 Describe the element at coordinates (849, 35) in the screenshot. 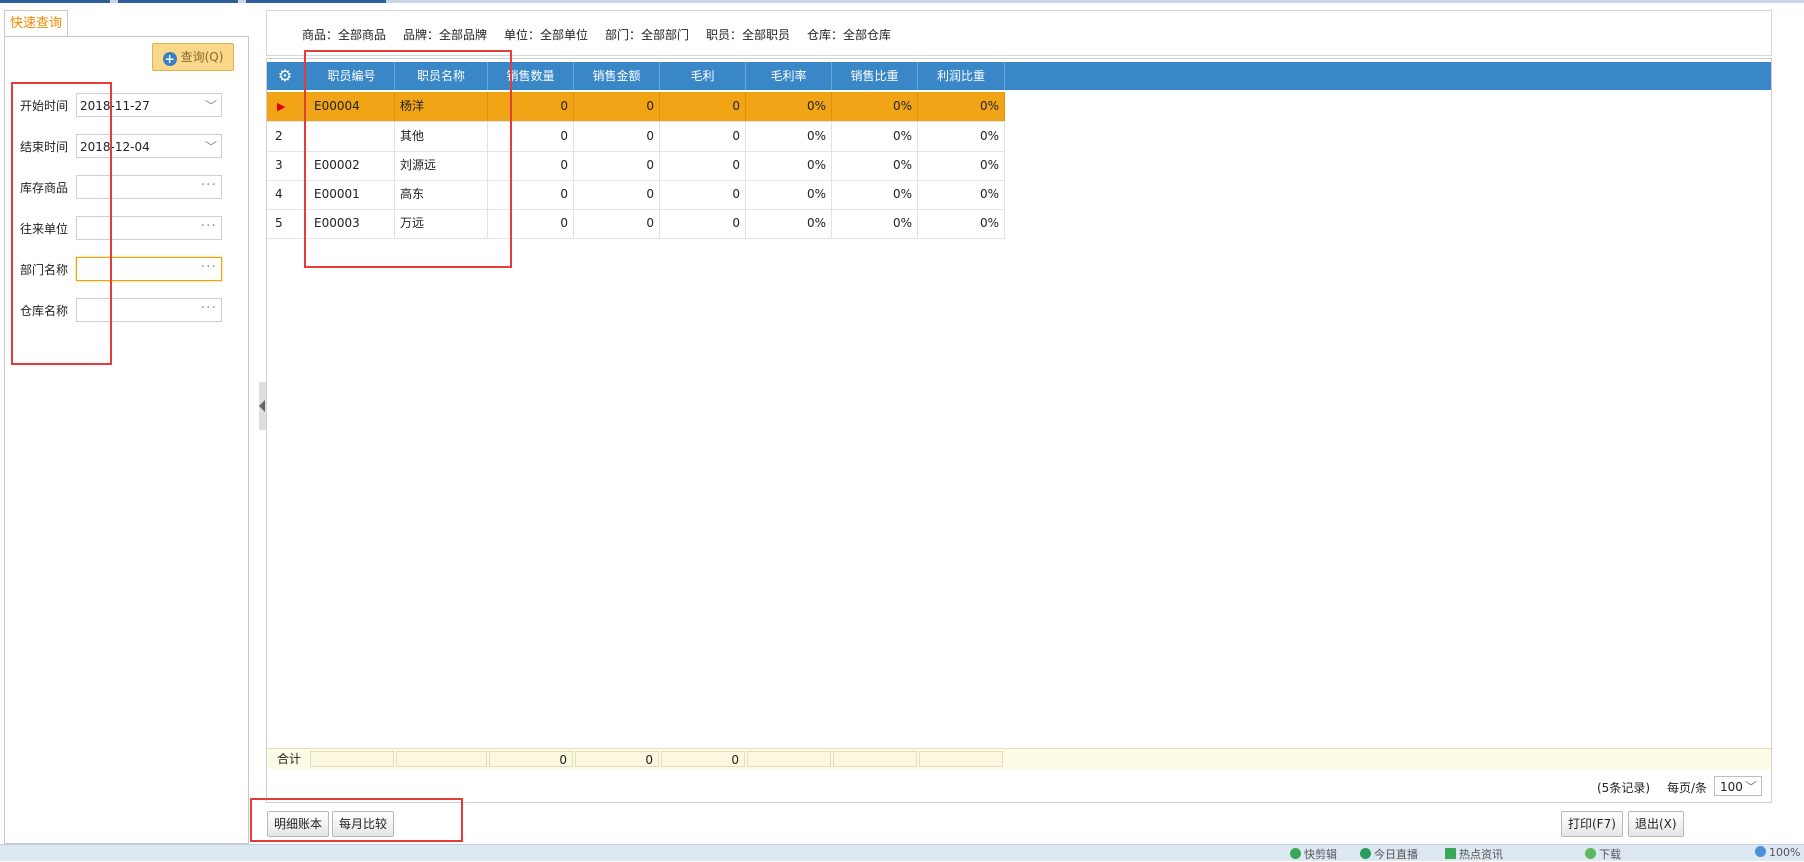

I see `filter-warehouse: 仓库：全部仓库` at that location.